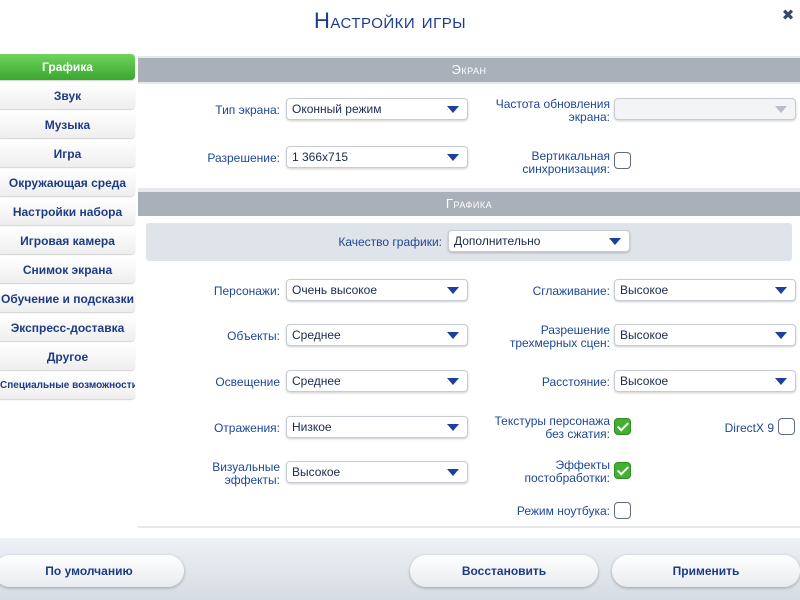  What do you see at coordinates (67, 328) in the screenshot?
I see `sidebar-item-express-delivery: Экспресс-доставка` at bounding box center [67, 328].